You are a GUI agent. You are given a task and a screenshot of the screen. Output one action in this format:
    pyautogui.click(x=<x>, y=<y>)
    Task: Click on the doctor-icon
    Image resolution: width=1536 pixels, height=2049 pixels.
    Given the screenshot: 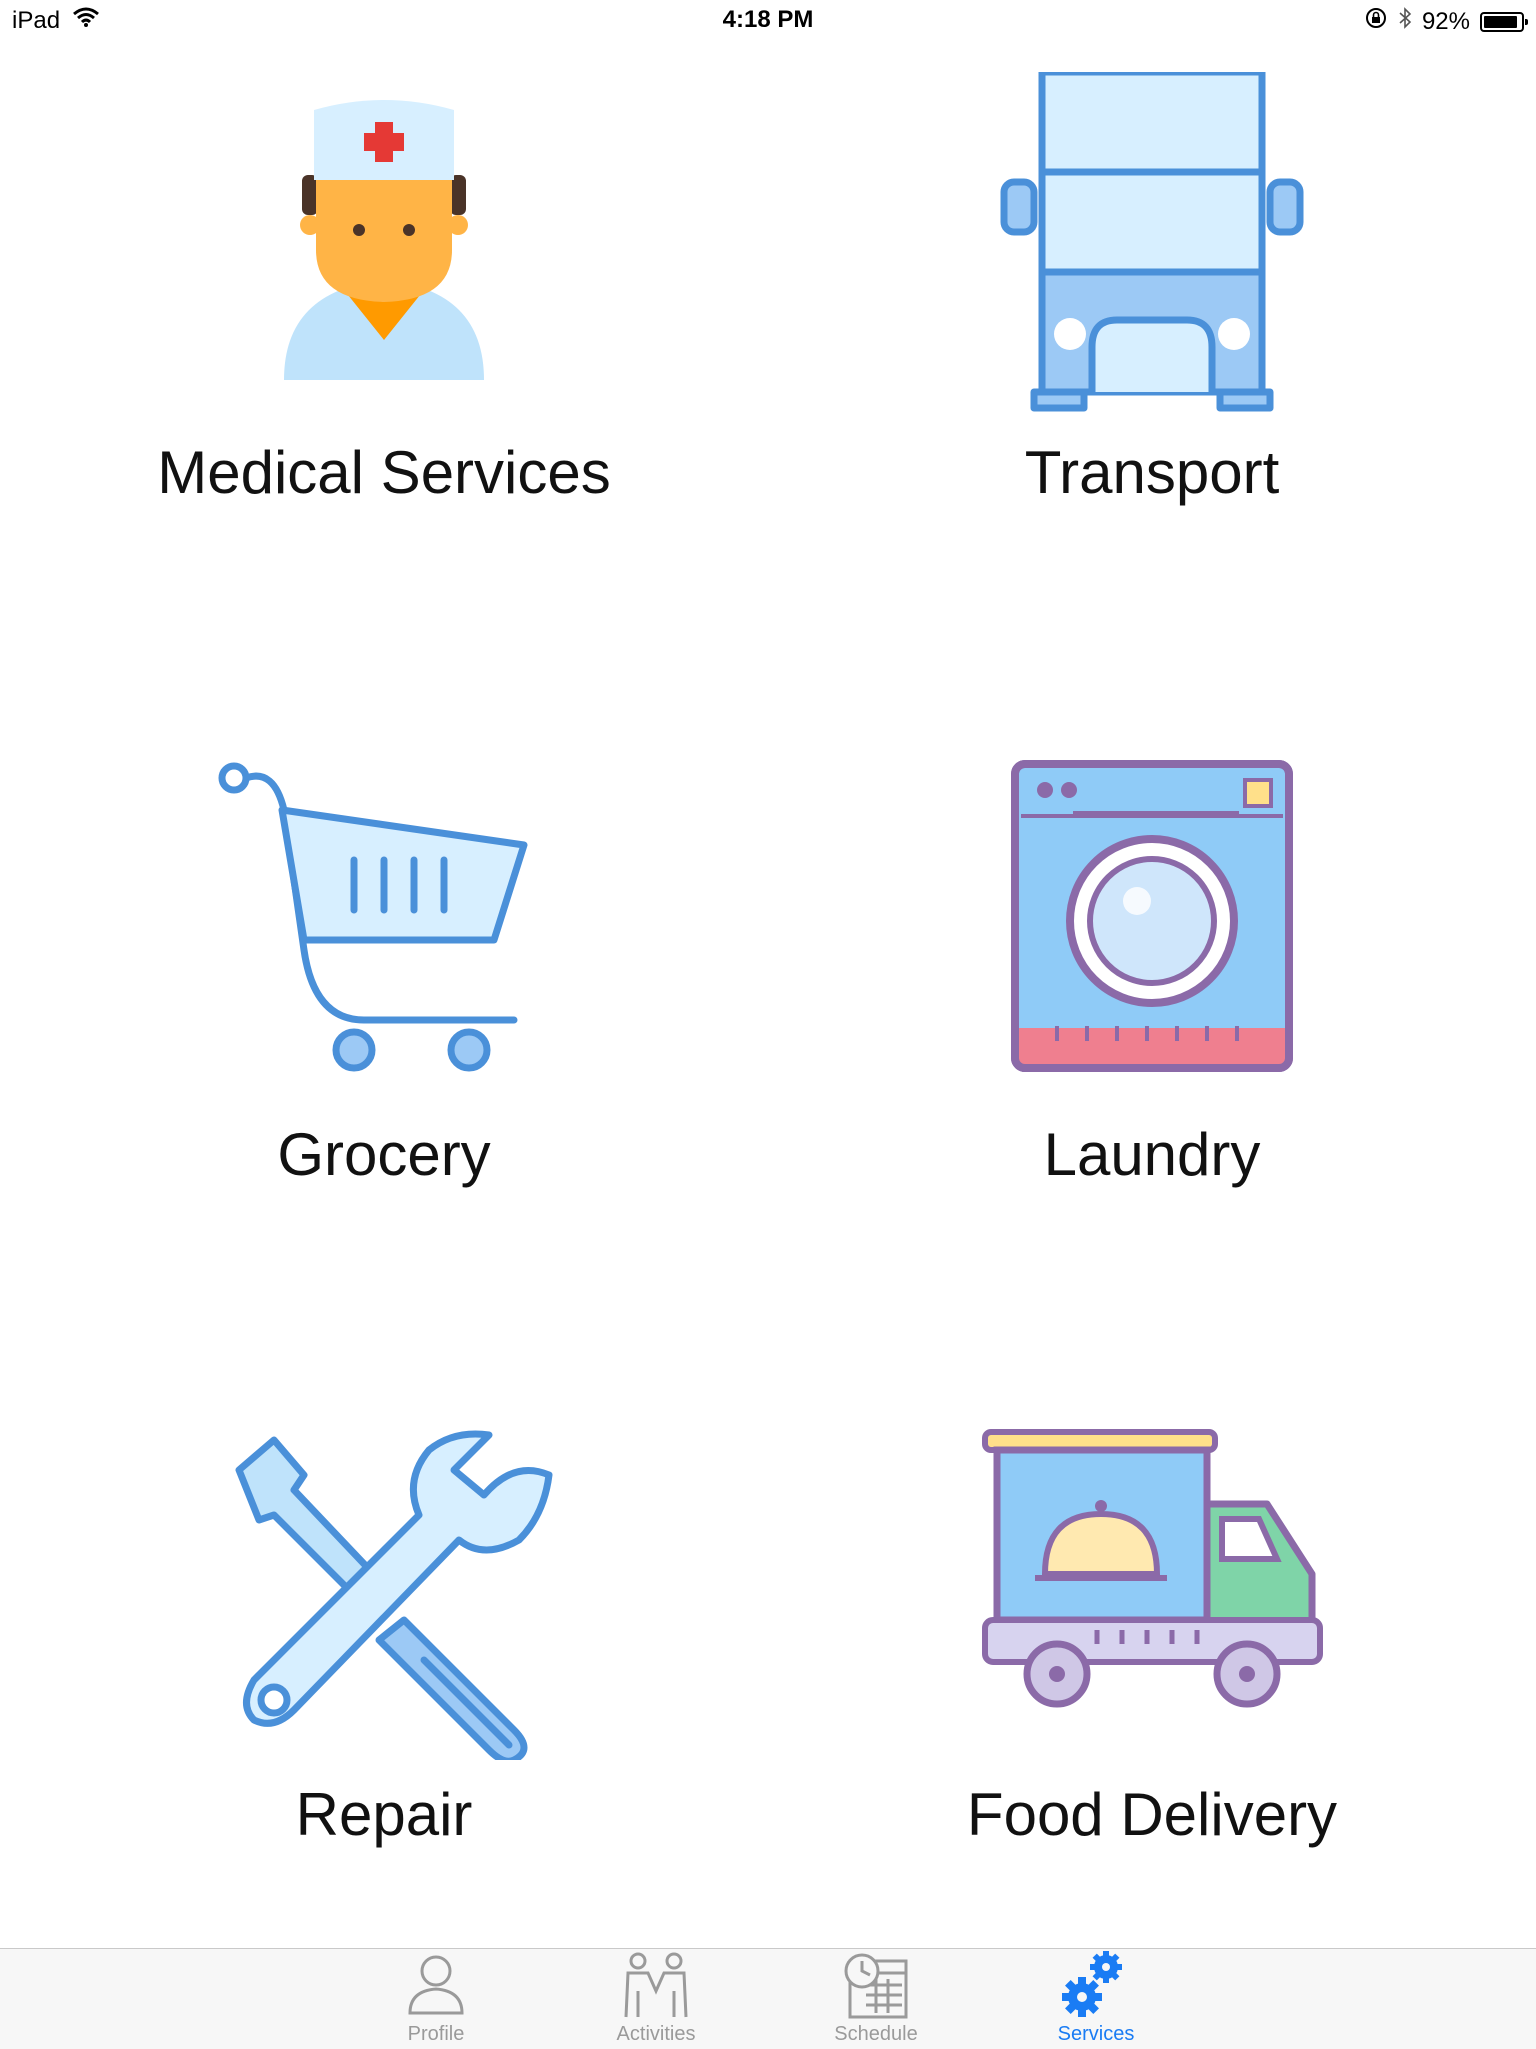 What is the action you would take?
    pyautogui.click(x=384, y=237)
    